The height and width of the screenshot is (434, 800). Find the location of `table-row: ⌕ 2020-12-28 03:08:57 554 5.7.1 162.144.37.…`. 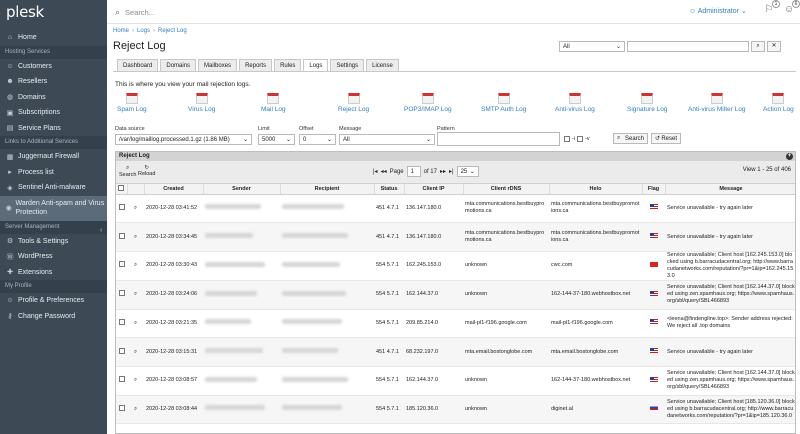

table-row: ⌕ 2020-12-28 03:08:57 554 5.7.1 162.144.37.… is located at coordinates (455, 381).